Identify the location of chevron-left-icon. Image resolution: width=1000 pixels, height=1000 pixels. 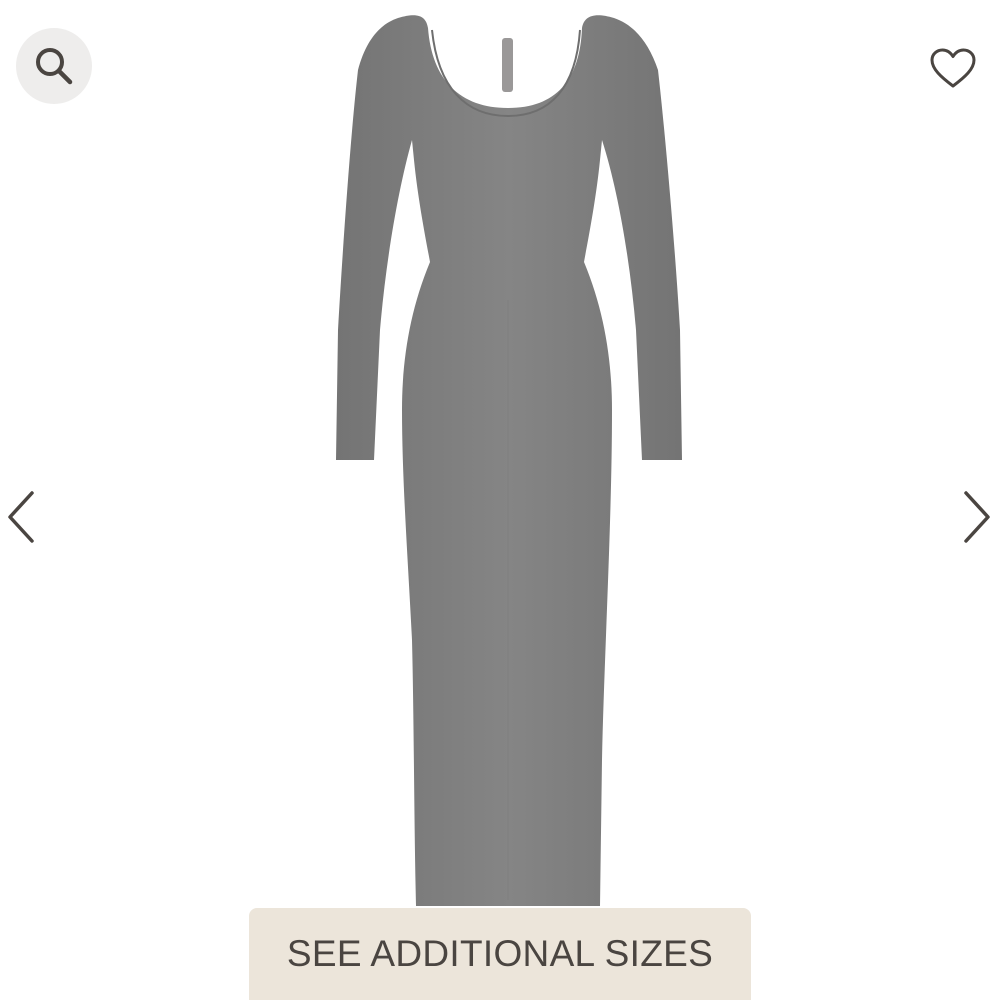
(21, 517).